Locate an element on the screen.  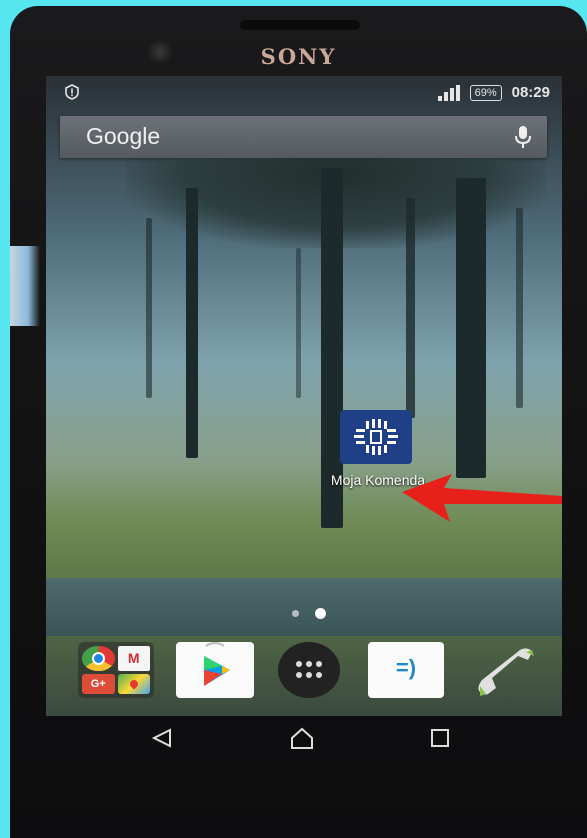
maps-icon is located at coordinates (133, 683).